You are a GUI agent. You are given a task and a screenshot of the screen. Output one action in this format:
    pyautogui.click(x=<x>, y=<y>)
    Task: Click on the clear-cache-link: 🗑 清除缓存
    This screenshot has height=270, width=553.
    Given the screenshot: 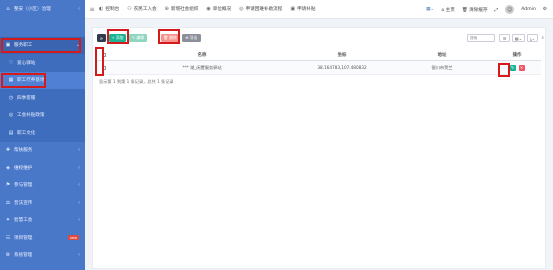 What is the action you would take?
    pyautogui.click(x=475, y=10)
    